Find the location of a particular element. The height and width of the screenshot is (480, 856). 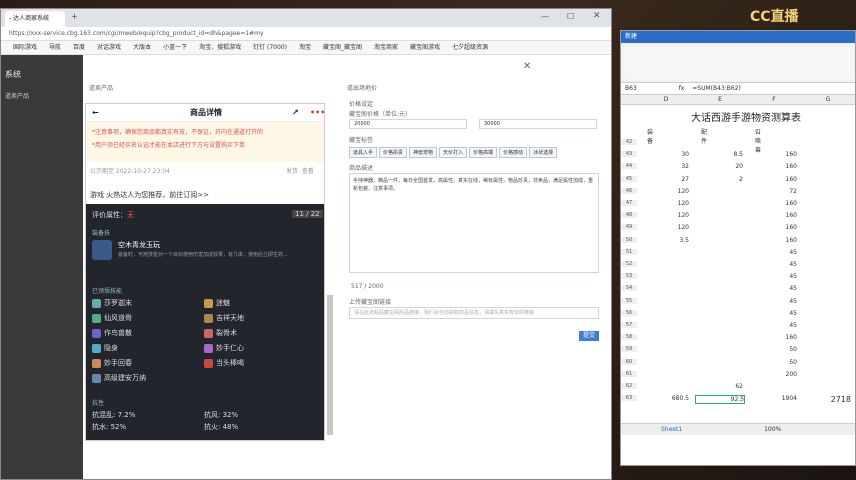

more-icon: ••• is located at coordinates (317, 113).